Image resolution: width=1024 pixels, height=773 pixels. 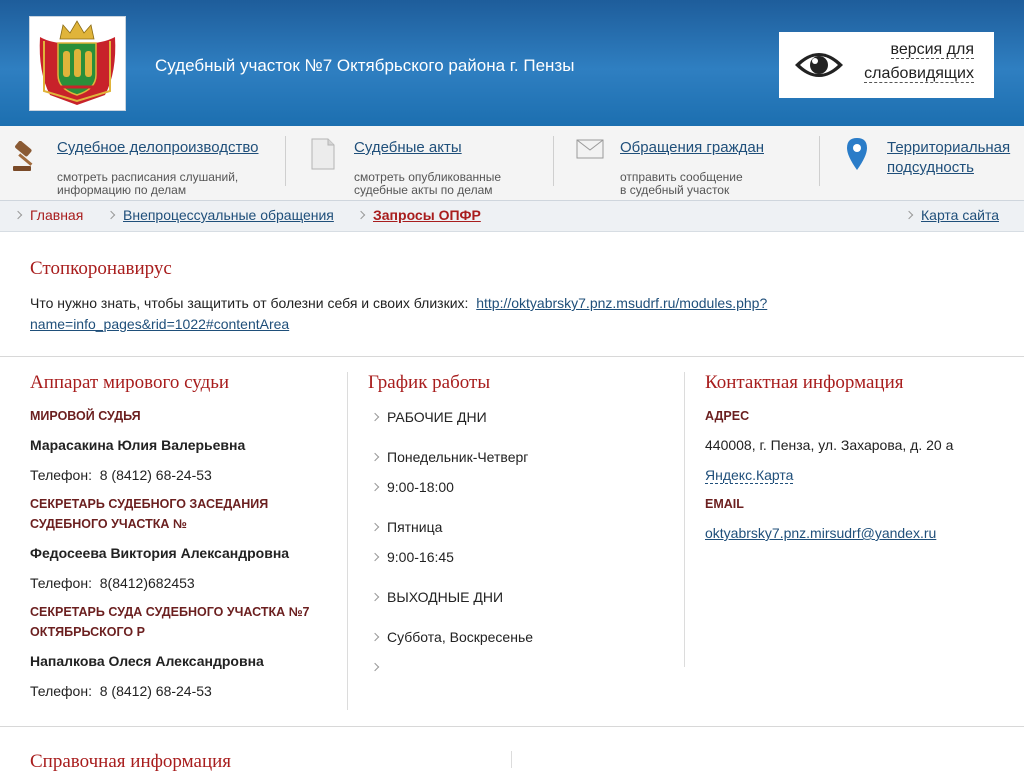 What do you see at coordinates (408, 148) in the screenshot?
I see `nav-item-court-acts-title: Судебные акты` at bounding box center [408, 148].